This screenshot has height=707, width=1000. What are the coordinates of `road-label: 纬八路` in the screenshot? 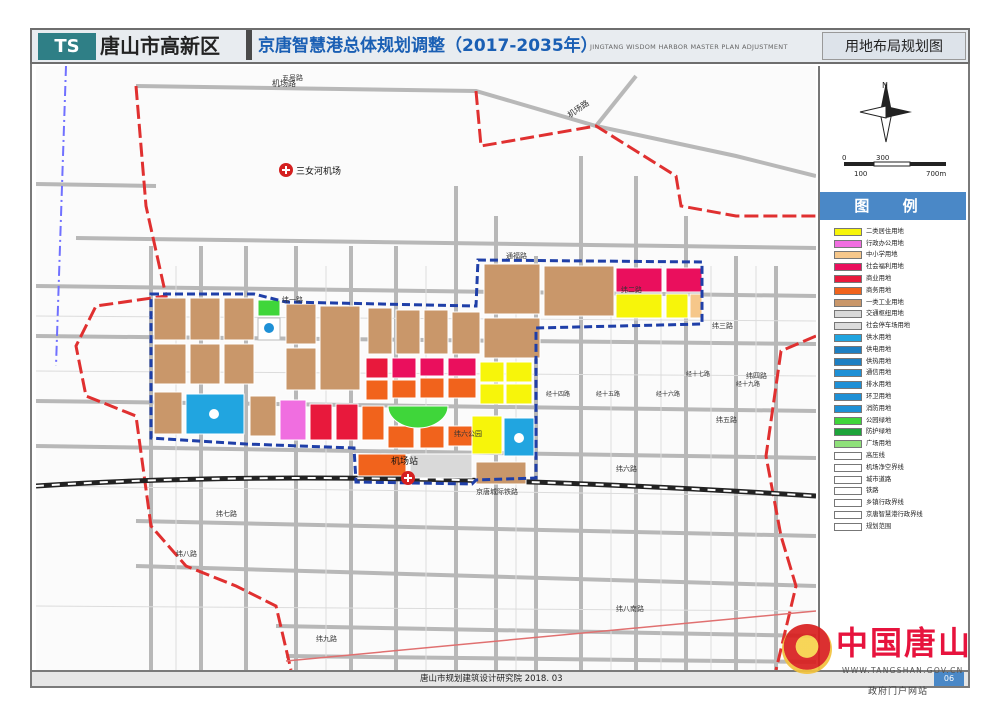 It's located at (186, 553).